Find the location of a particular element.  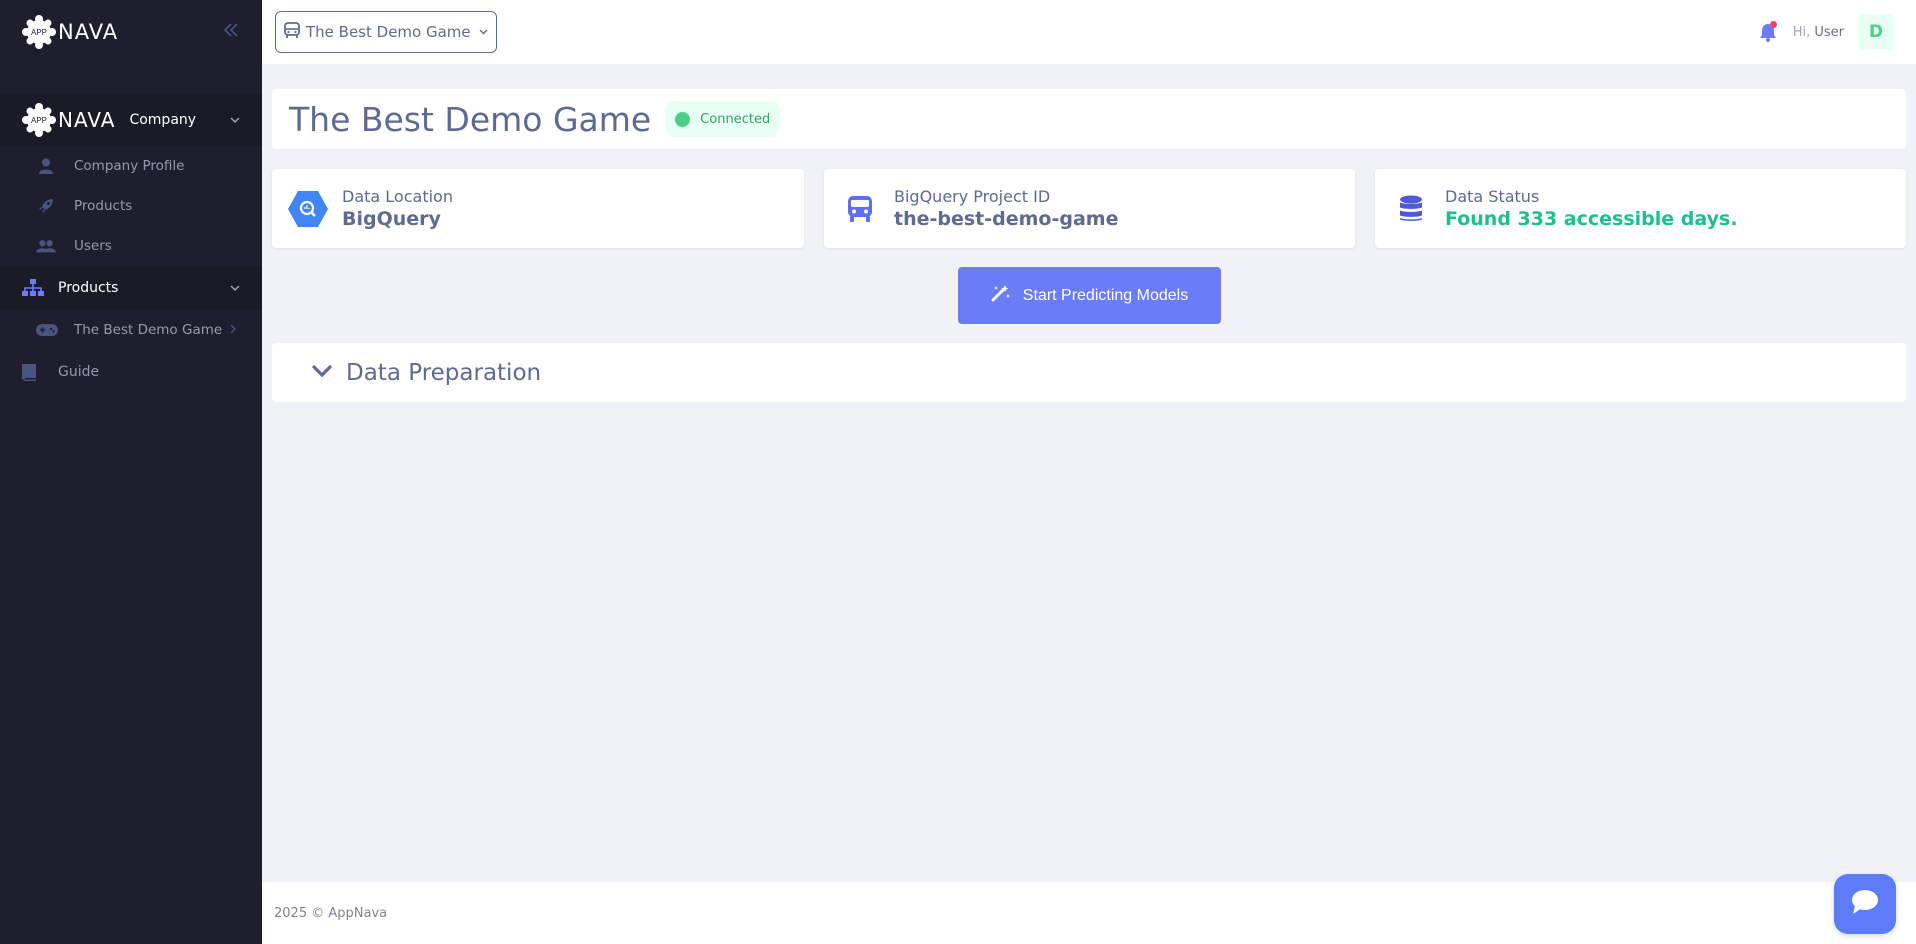

chevron-right-icon is located at coordinates (233, 330).